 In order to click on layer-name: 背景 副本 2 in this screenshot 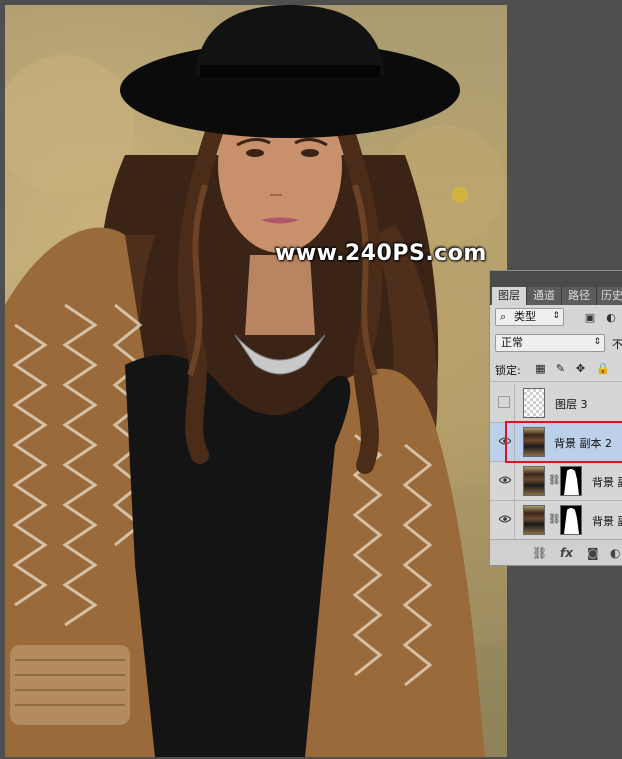, I will do `click(583, 443)`.